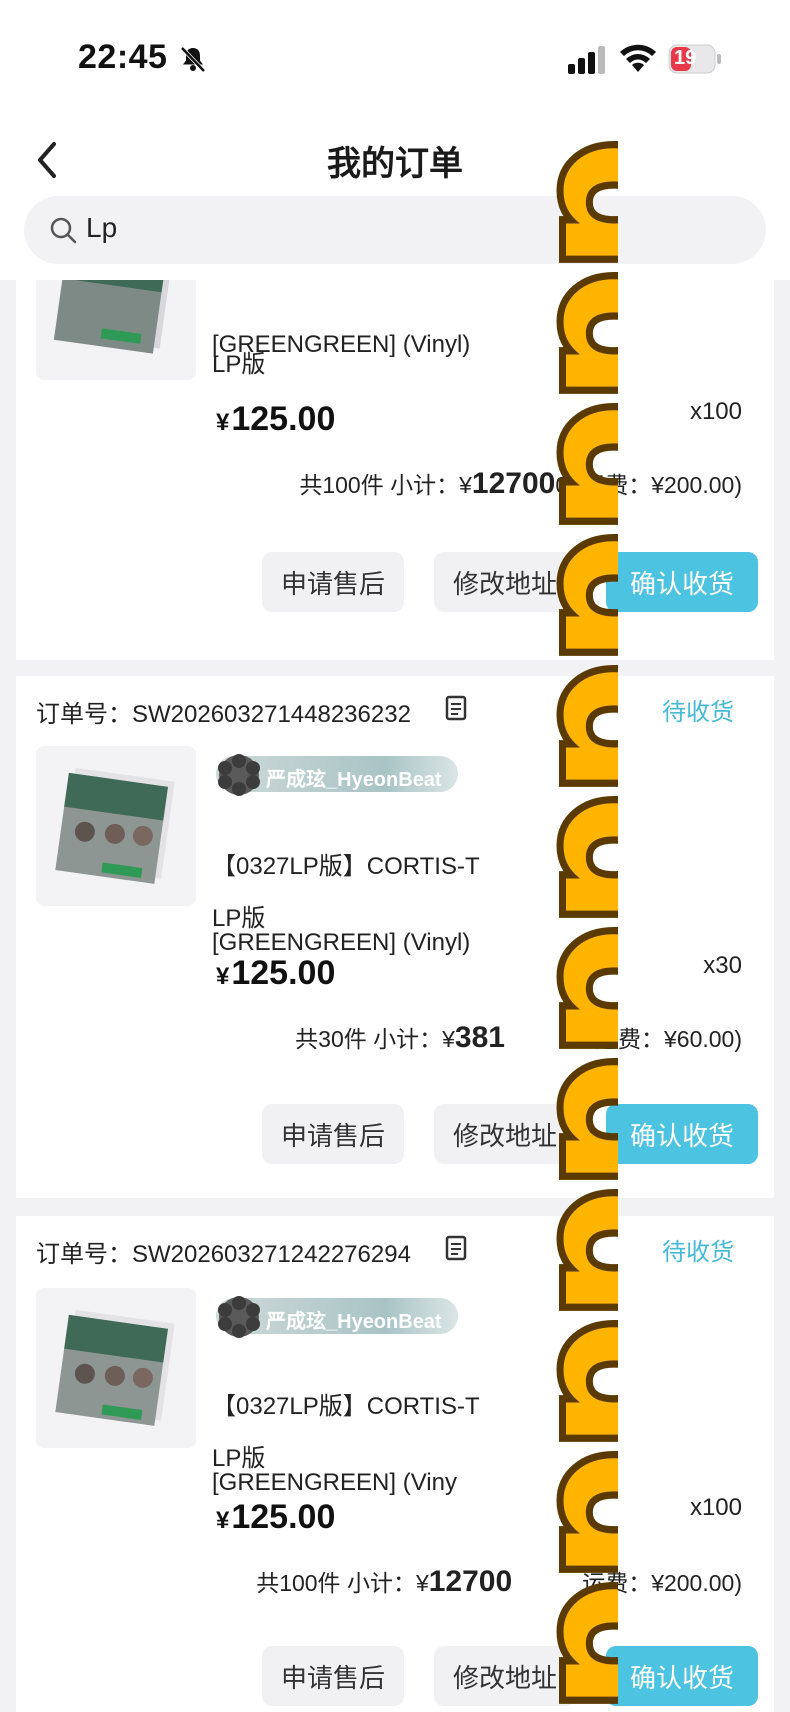 The height and width of the screenshot is (1712, 790). What do you see at coordinates (638, 58) in the screenshot?
I see `wifi-icon` at bounding box center [638, 58].